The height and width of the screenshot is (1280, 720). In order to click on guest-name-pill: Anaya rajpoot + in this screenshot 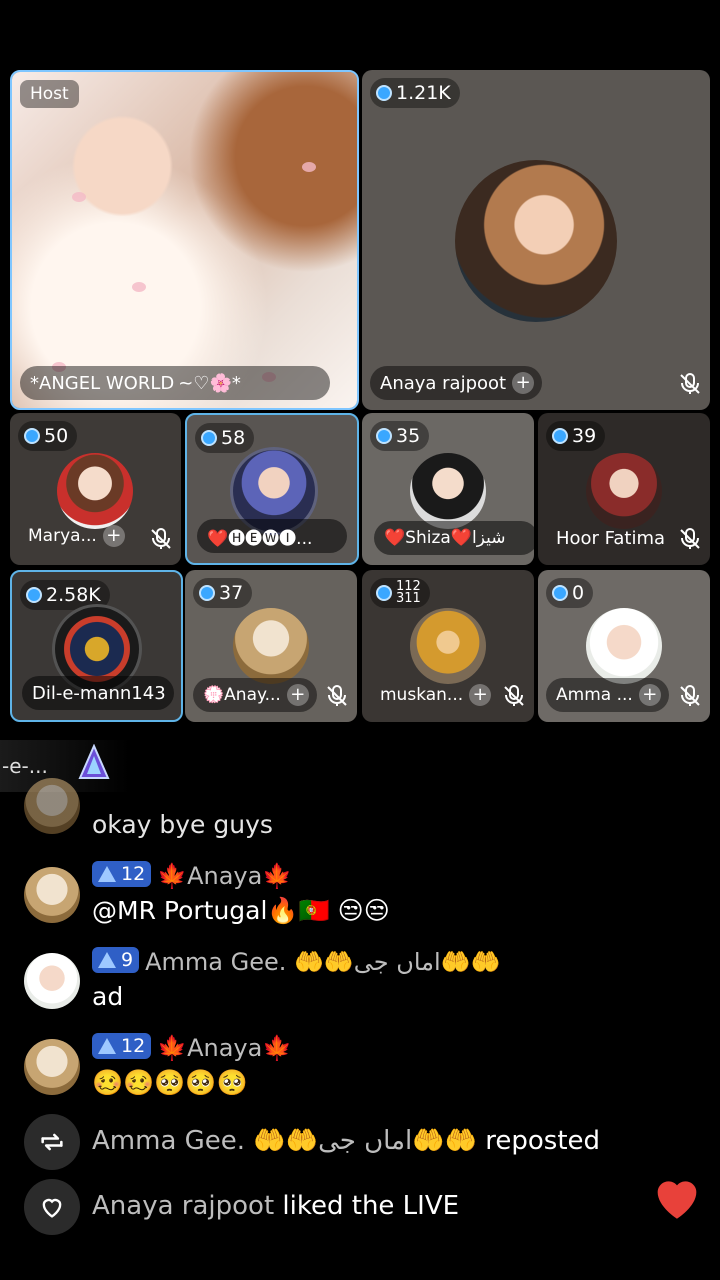, I will do `click(456, 383)`.